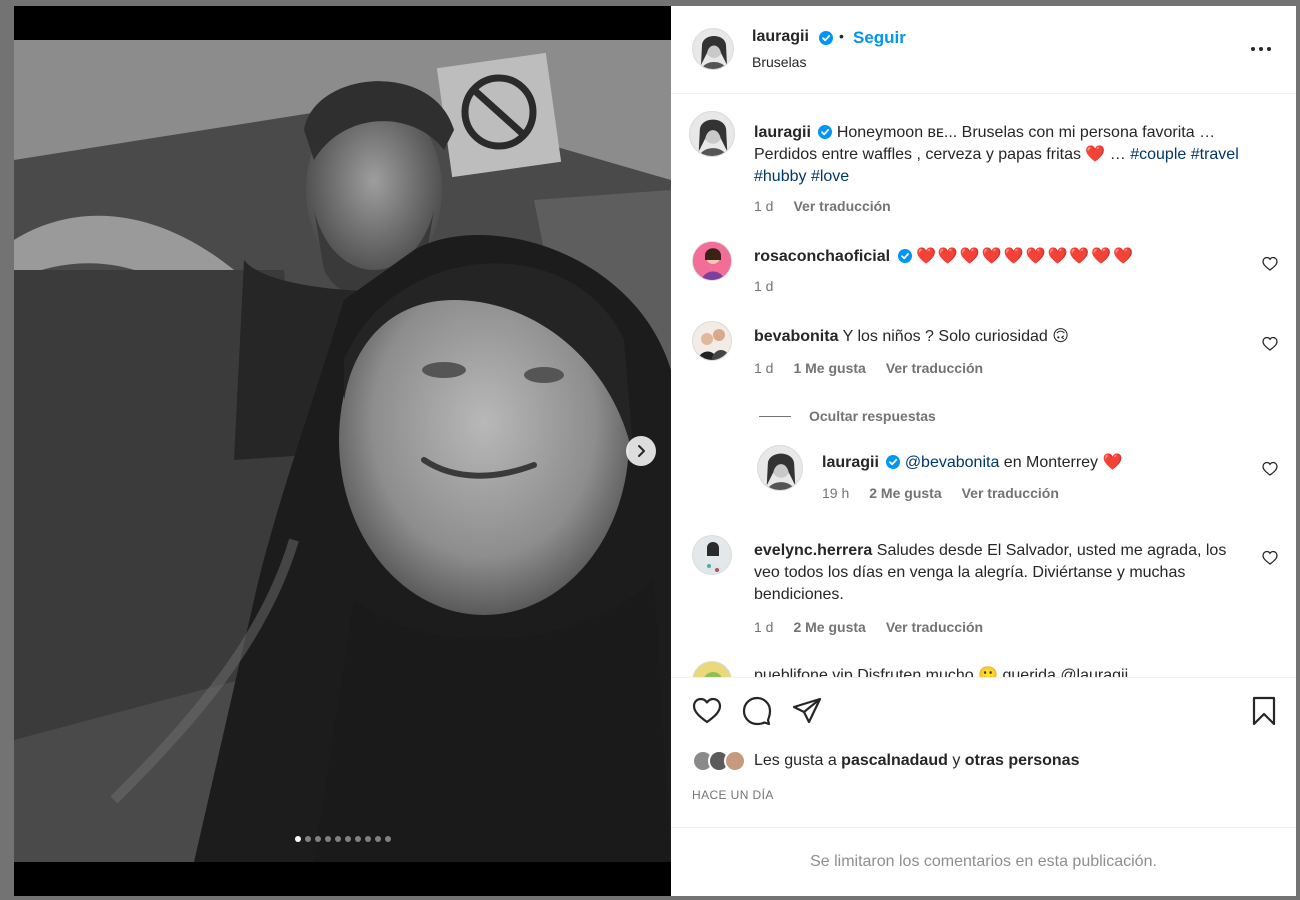  I want to click on reply-time: 19 h, so click(835, 493).